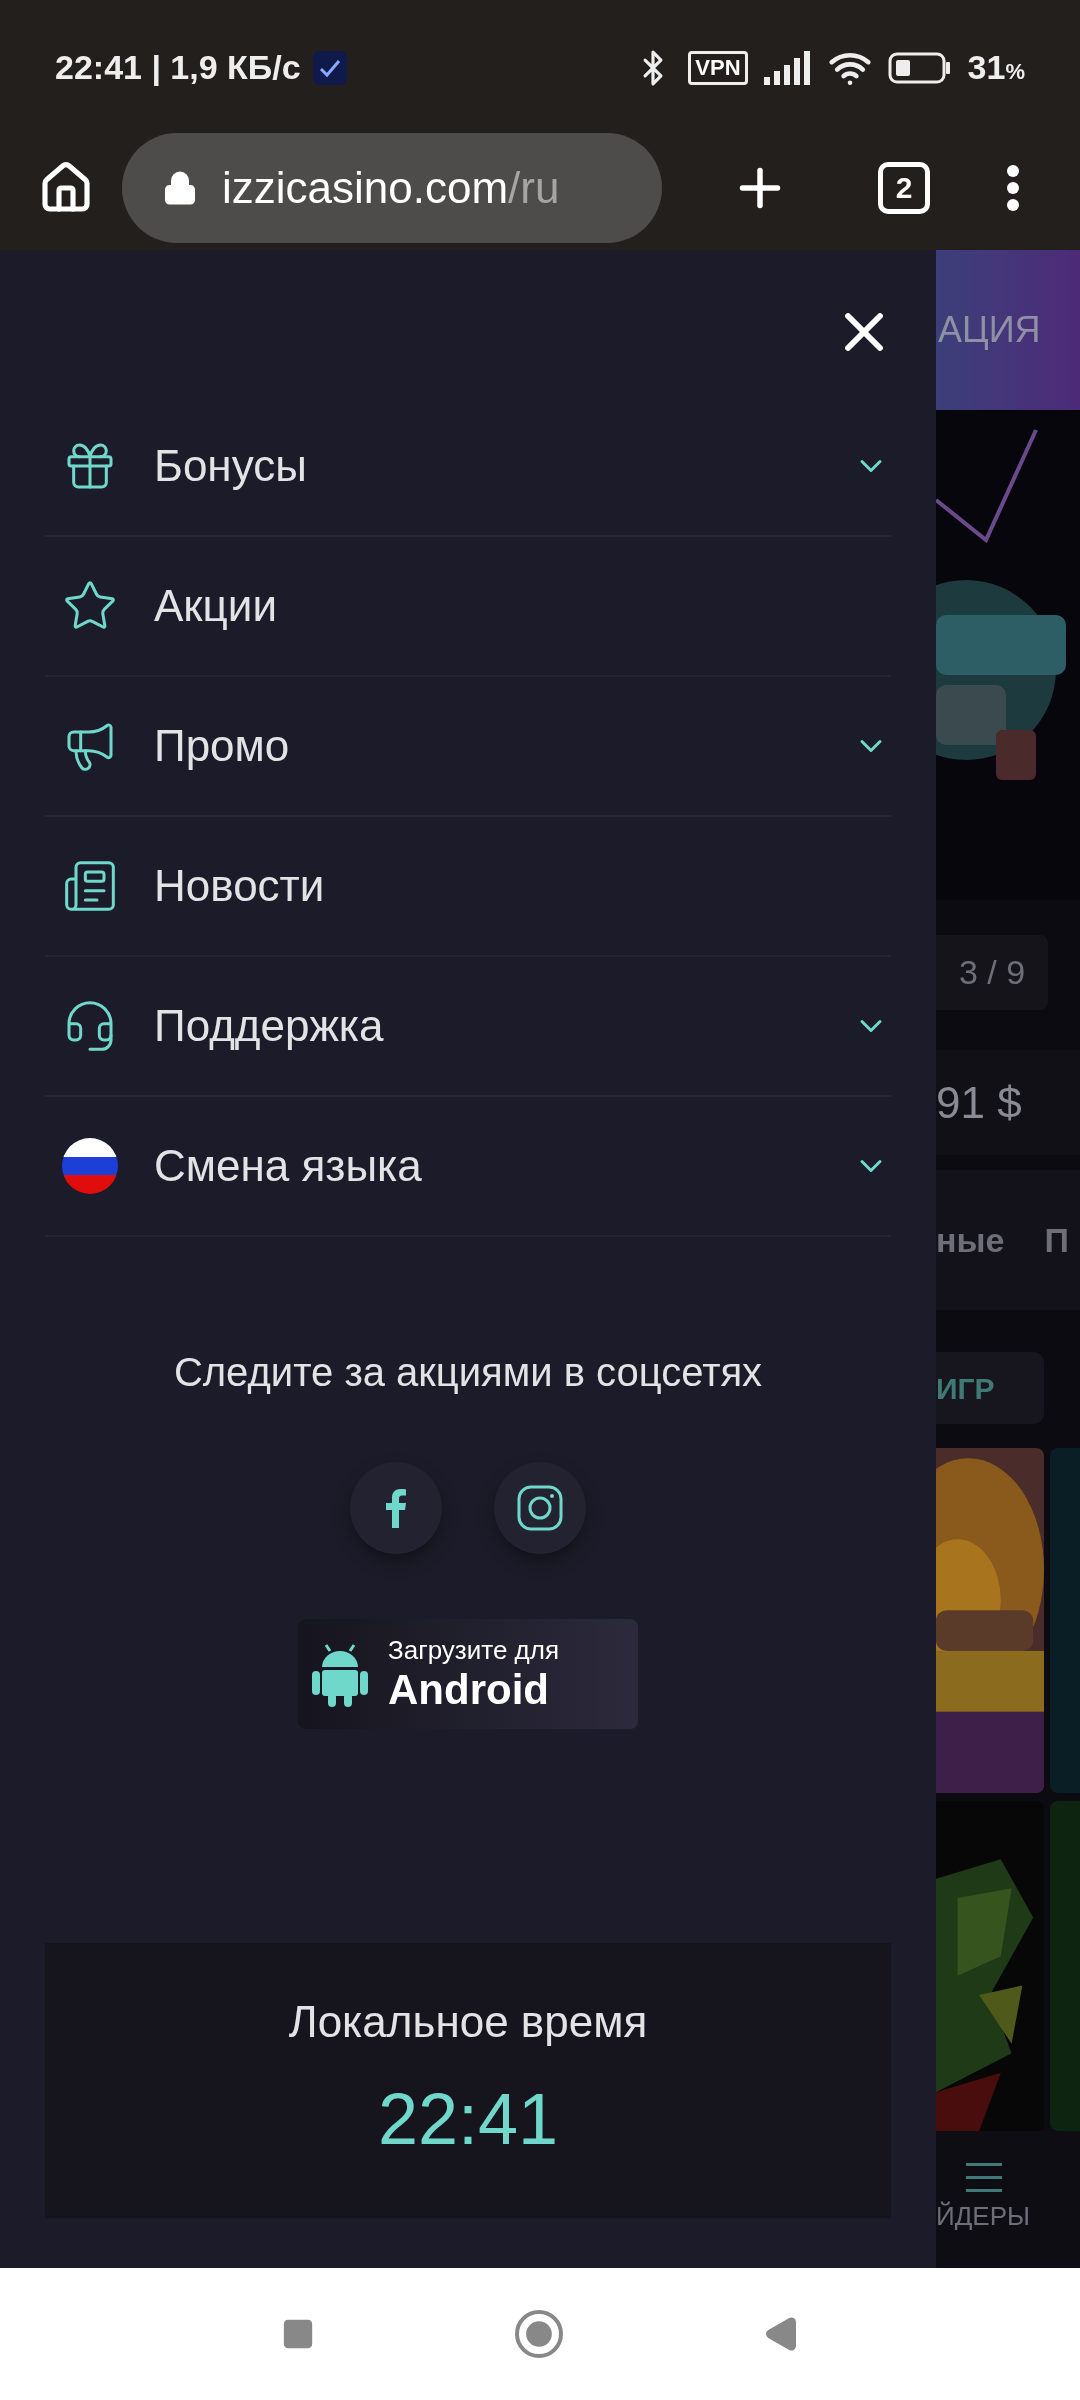  I want to click on address-bar: izzicasino.com/ru, so click(392, 187).